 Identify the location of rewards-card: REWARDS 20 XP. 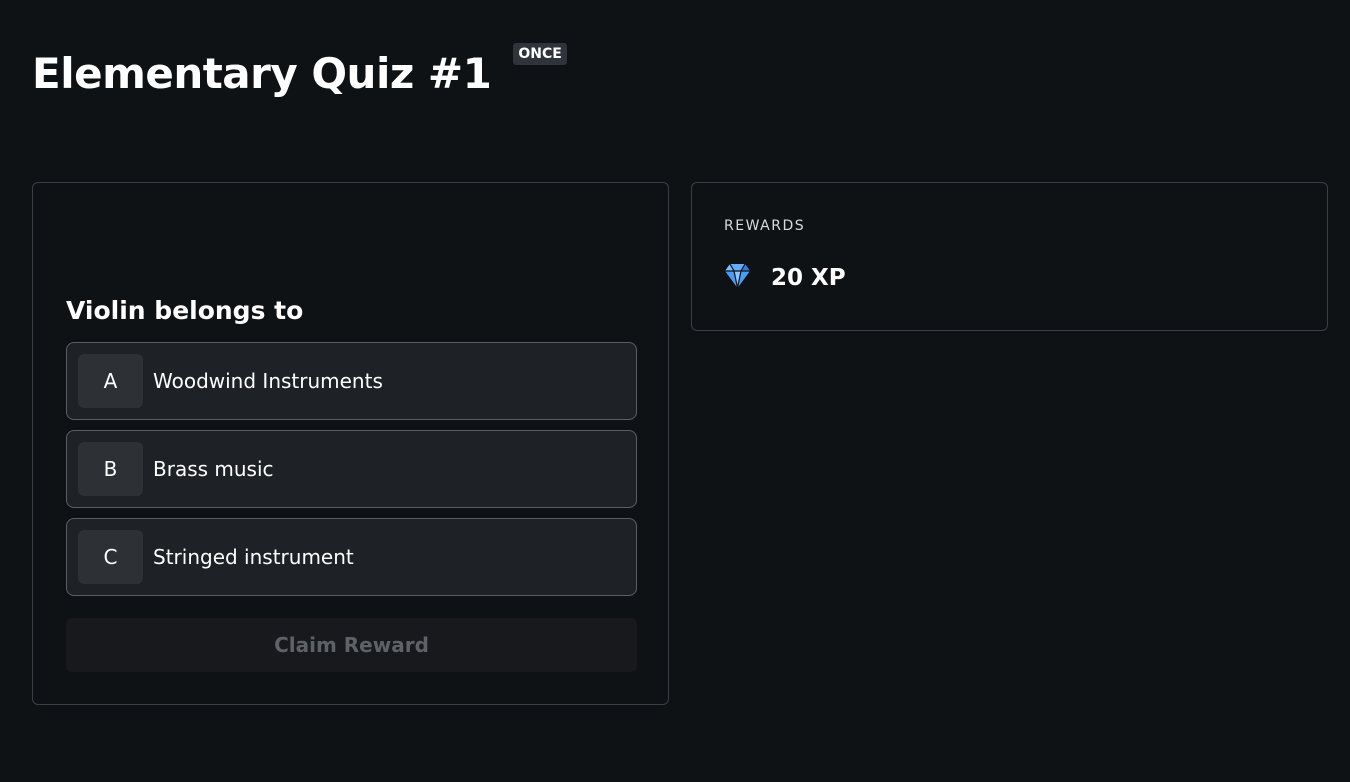
(1009, 256).